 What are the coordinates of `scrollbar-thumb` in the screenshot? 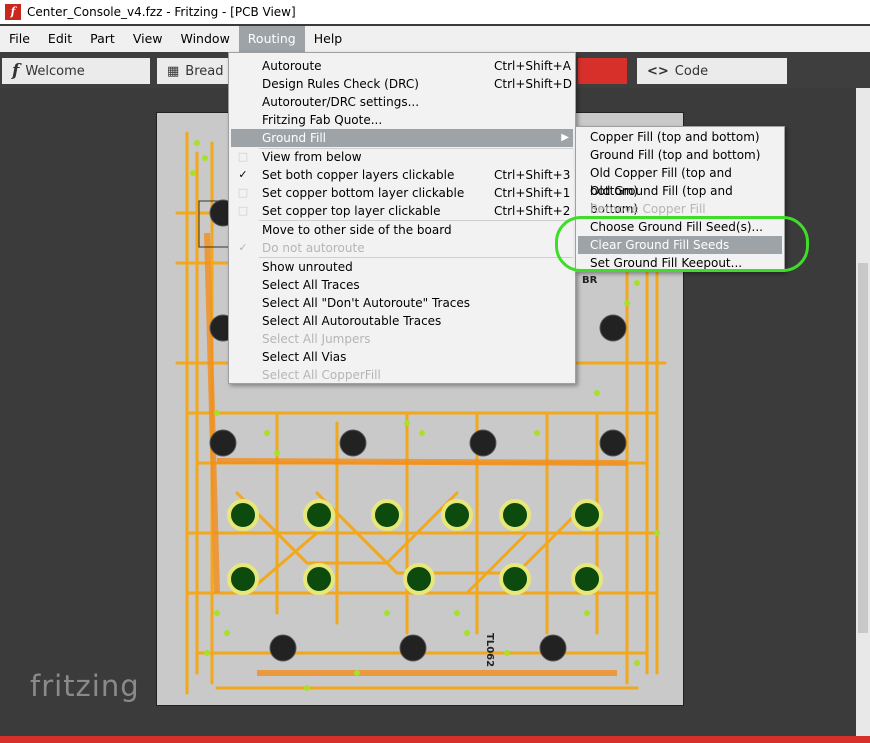 It's located at (863, 448).